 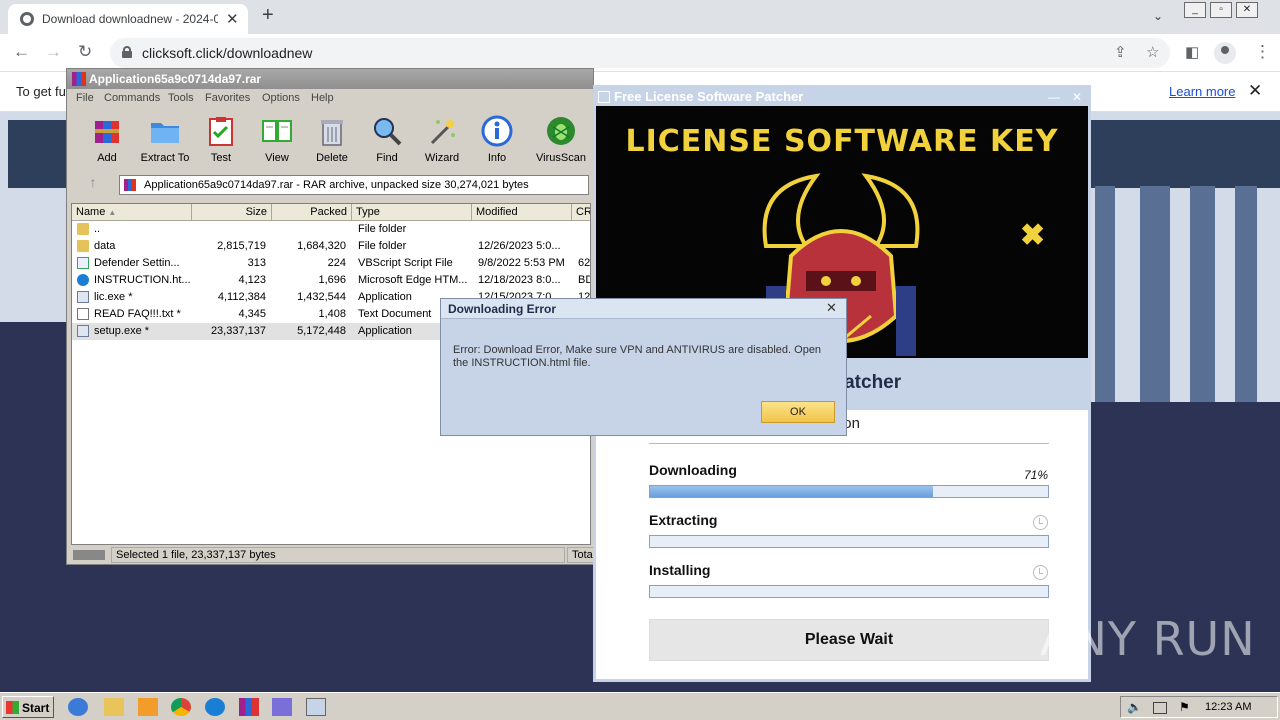 What do you see at coordinates (181, 707) in the screenshot?
I see `chrome-icon` at bounding box center [181, 707].